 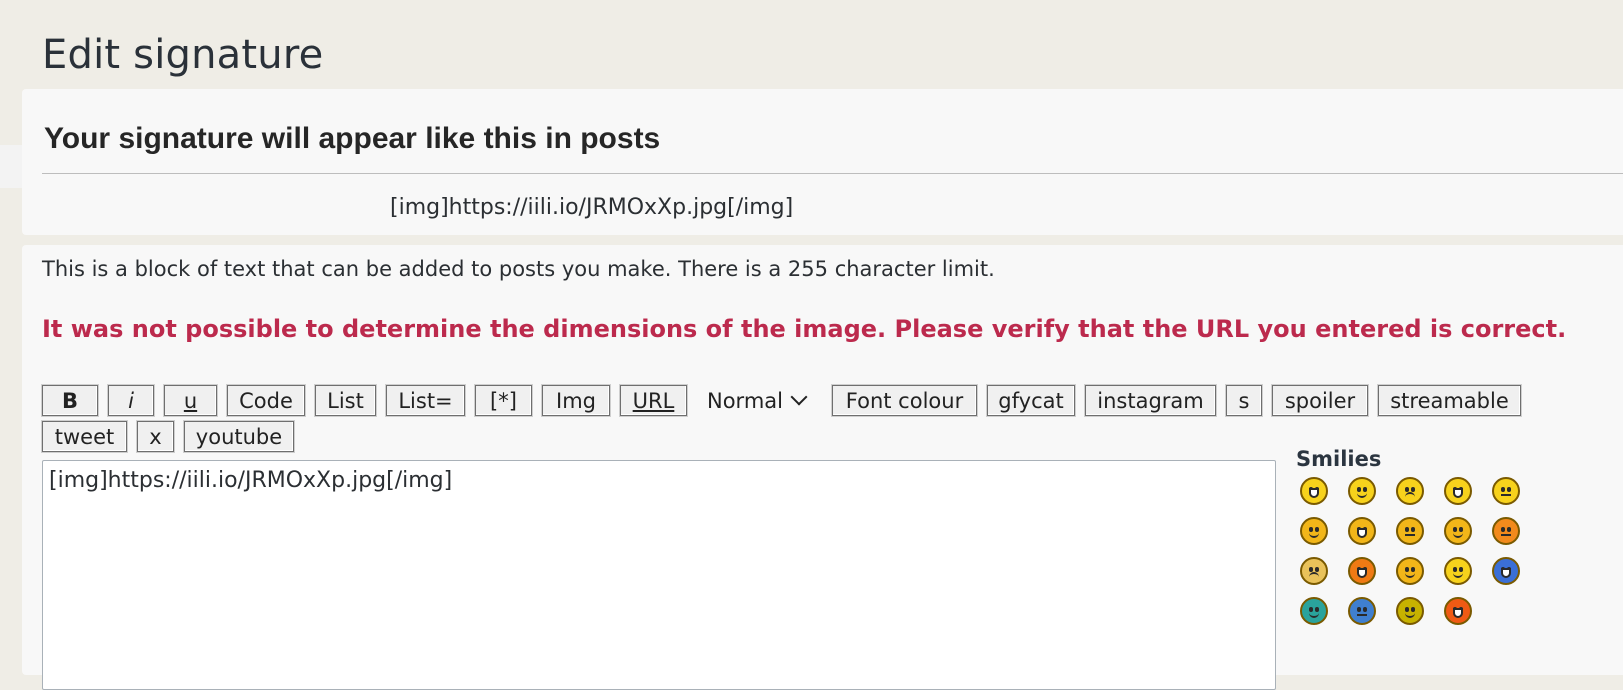 What do you see at coordinates (1314, 571) in the screenshot?
I see `crying-smiley-icon` at bounding box center [1314, 571].